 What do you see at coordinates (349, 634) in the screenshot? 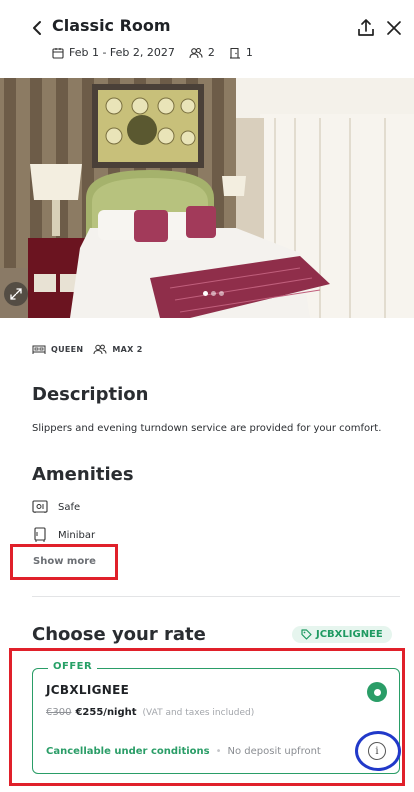
I see `promo-code-text: JCBXLIGNEE` at bounding box center [349, 634].